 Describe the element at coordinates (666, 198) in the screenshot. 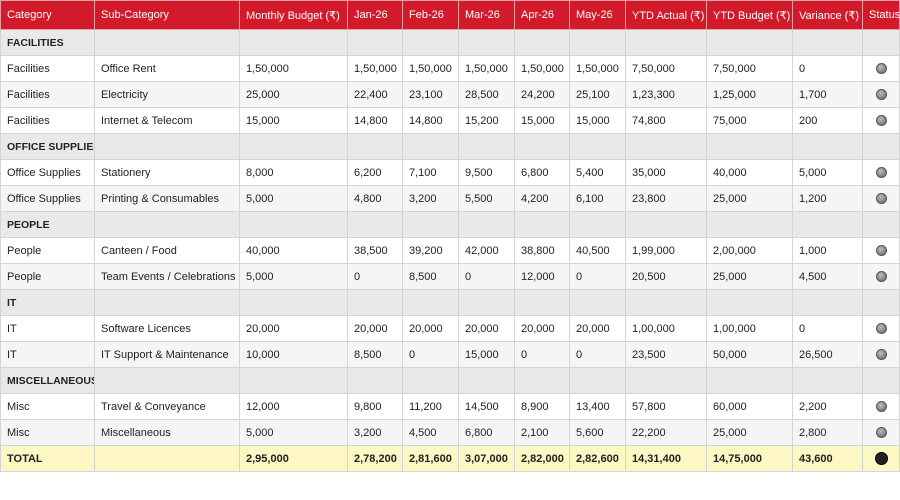

I see `cell-ytd-actual: 23,800` at that location.